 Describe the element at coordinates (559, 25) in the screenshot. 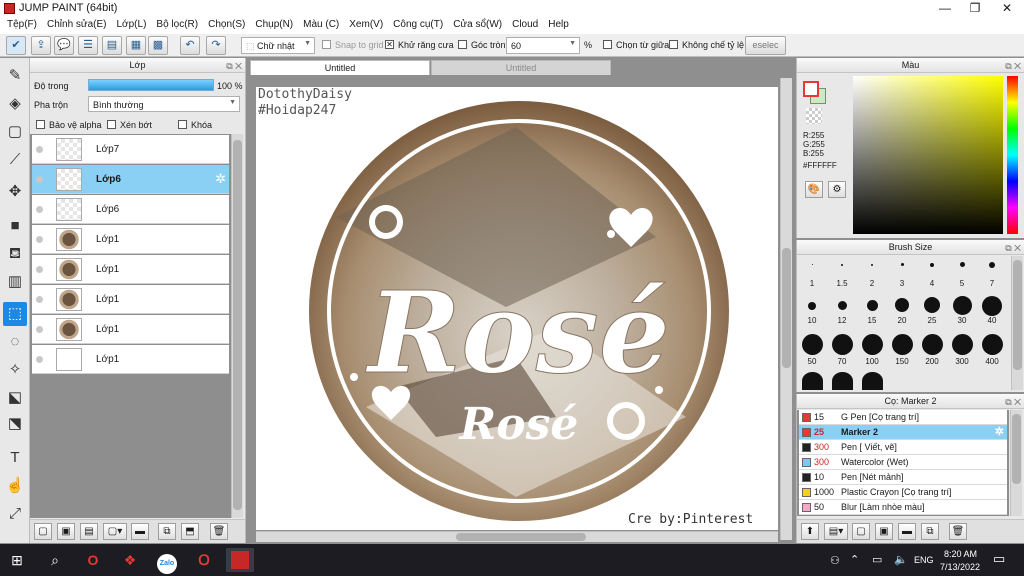

I see `menu-help: Help` at that location.